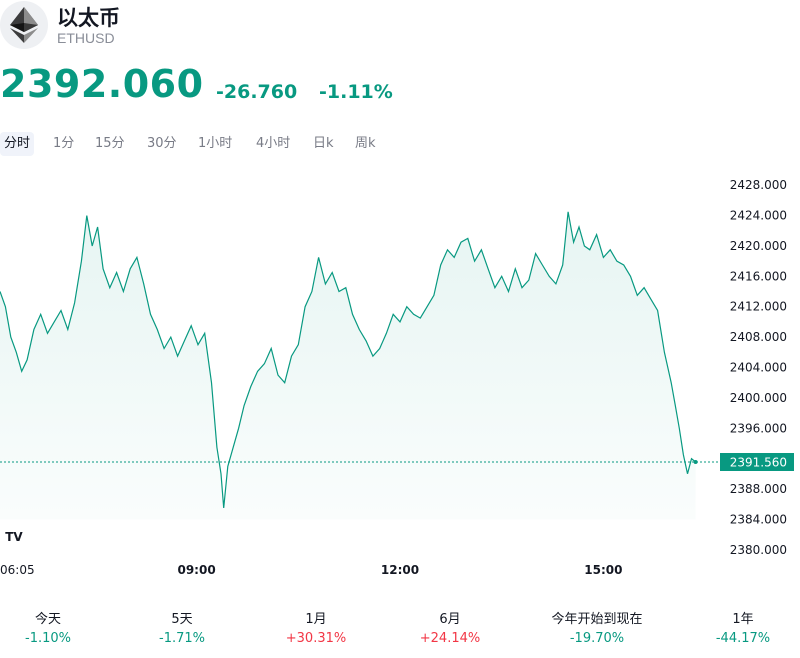  I want to click on range-today: 今天 -1.10%, so click(56, 629).